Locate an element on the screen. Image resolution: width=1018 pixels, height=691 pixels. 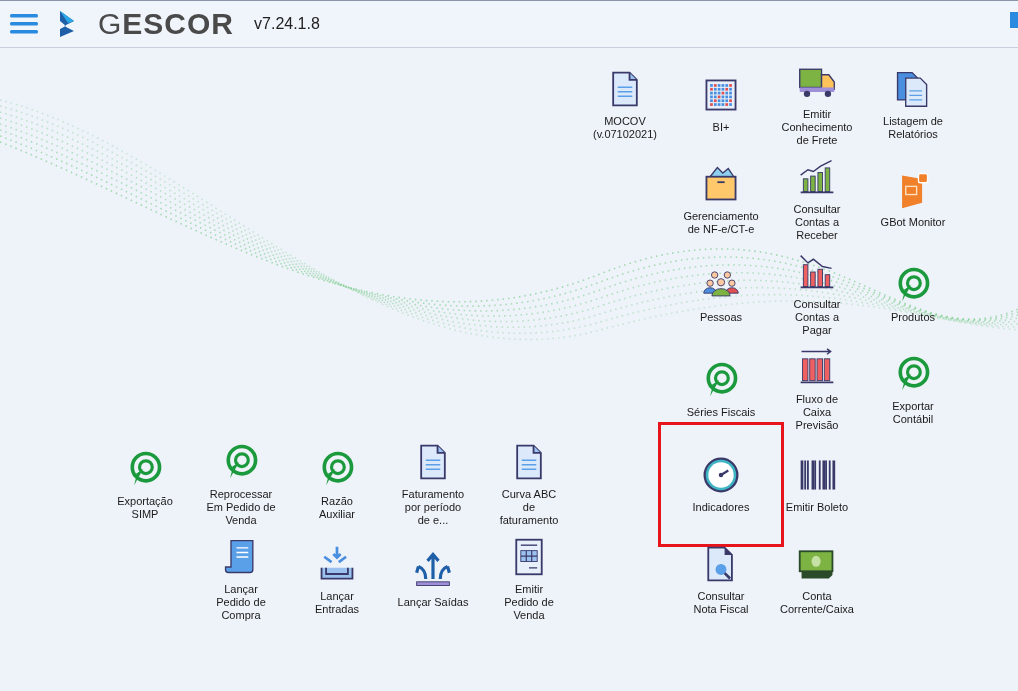
gauge-icon is located at coordinates (721, 475).